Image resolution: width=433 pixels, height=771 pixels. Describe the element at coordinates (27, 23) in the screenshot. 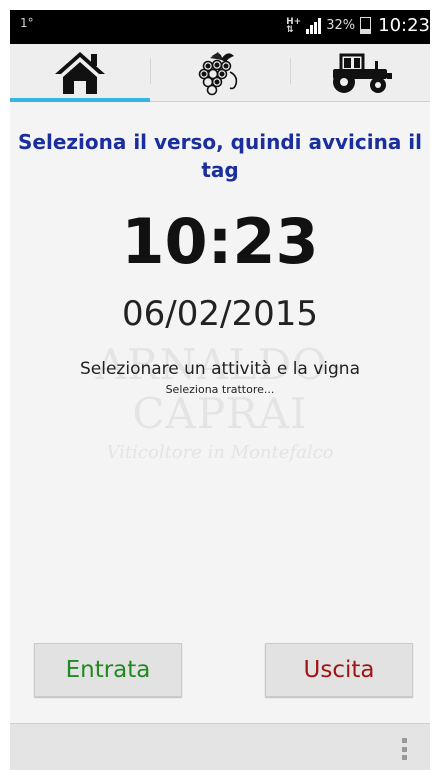

I see `status-indicator: 1°` at that location.